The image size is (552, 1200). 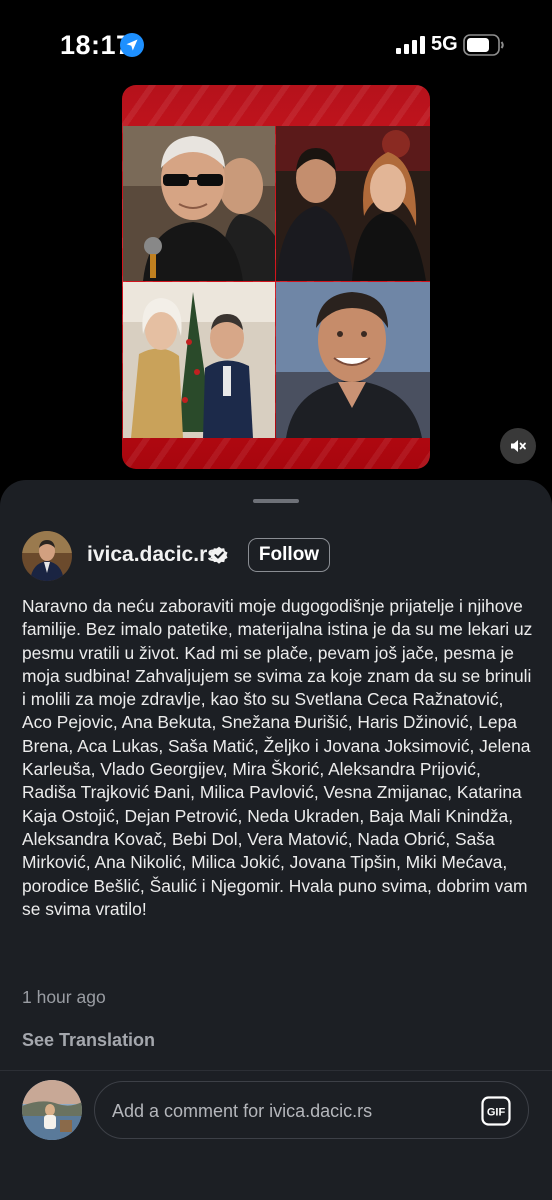 What do you see at coordinates (483, 45) in the screenshot?
I see `battery-icon` at bounding box center [483, 45].